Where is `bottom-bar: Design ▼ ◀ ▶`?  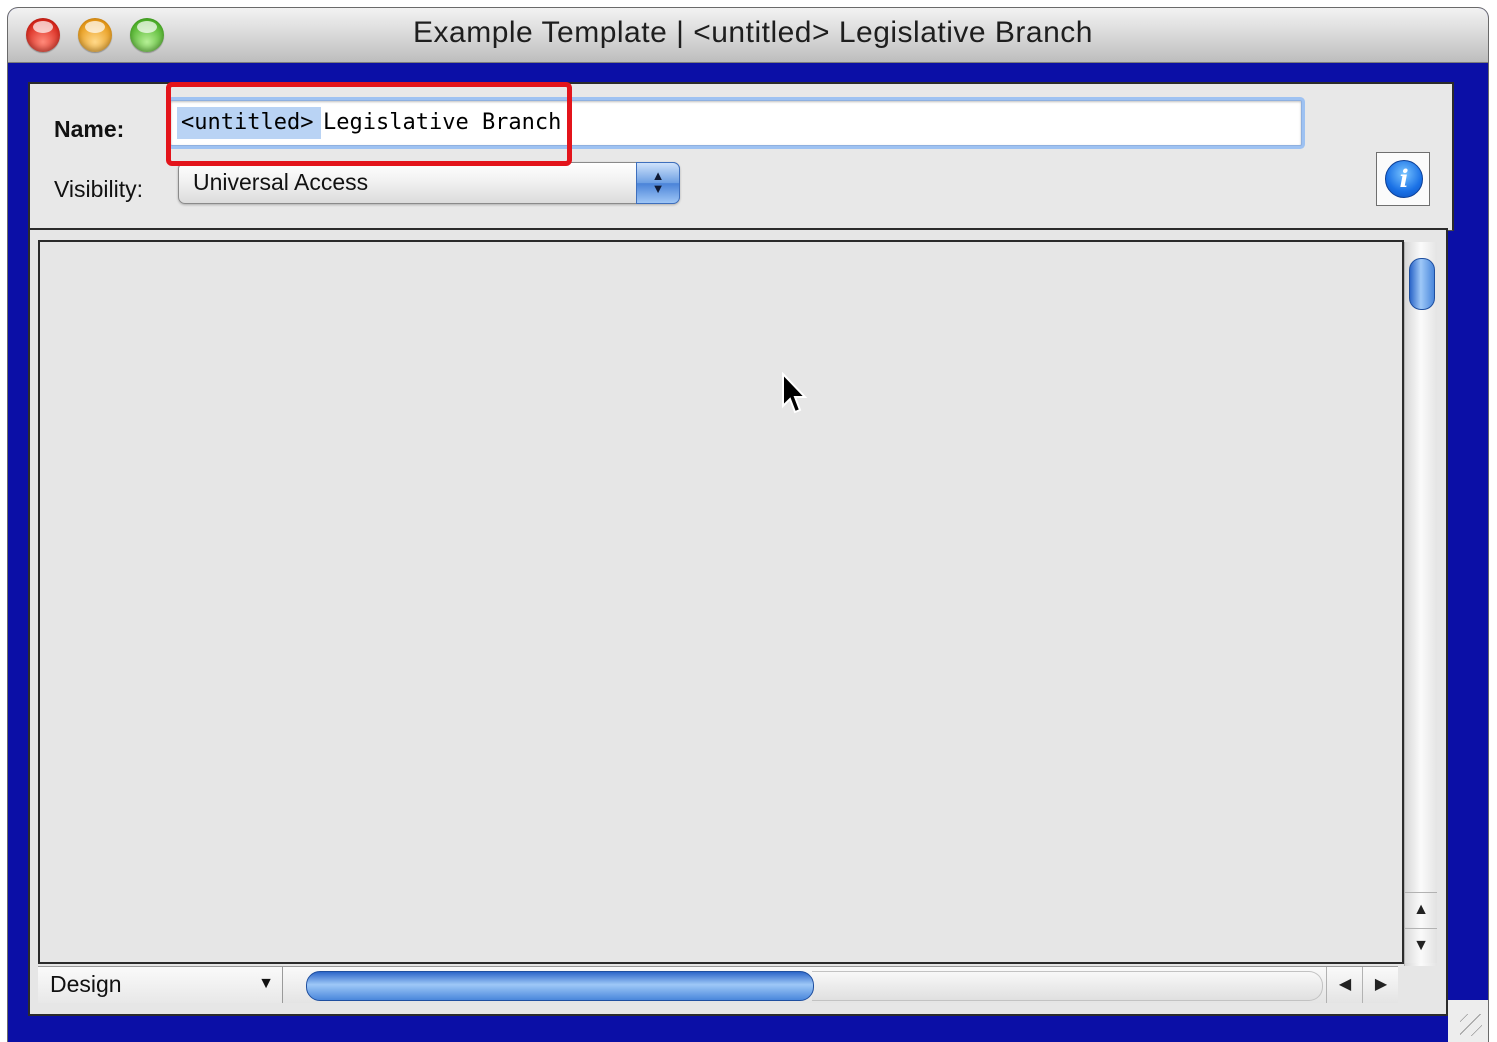 bottom-bar: Design ▼ ◀ ▶ is located at coordinates (718, 984).